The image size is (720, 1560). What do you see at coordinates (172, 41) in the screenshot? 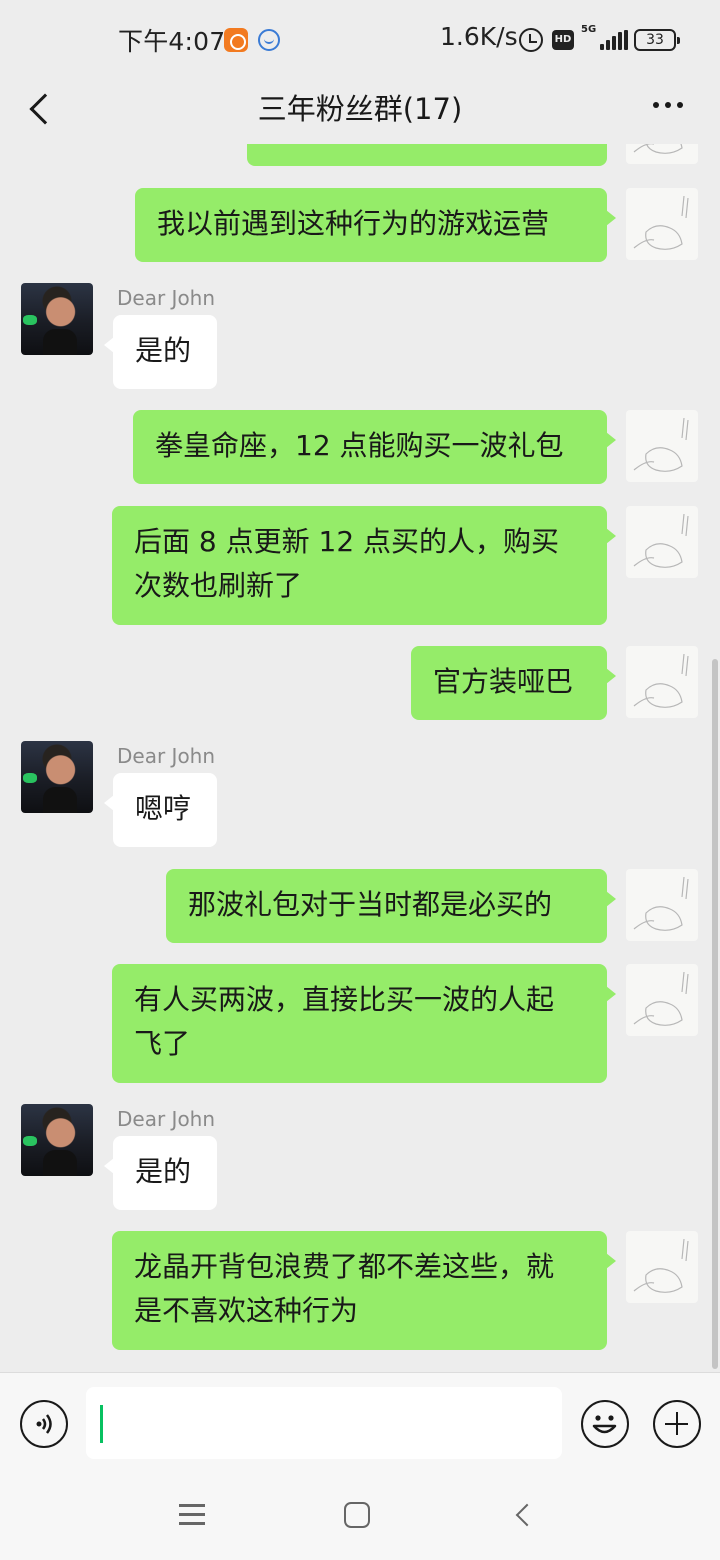
I see `status-time: 下午4:07` at bounding box center [172, 41].